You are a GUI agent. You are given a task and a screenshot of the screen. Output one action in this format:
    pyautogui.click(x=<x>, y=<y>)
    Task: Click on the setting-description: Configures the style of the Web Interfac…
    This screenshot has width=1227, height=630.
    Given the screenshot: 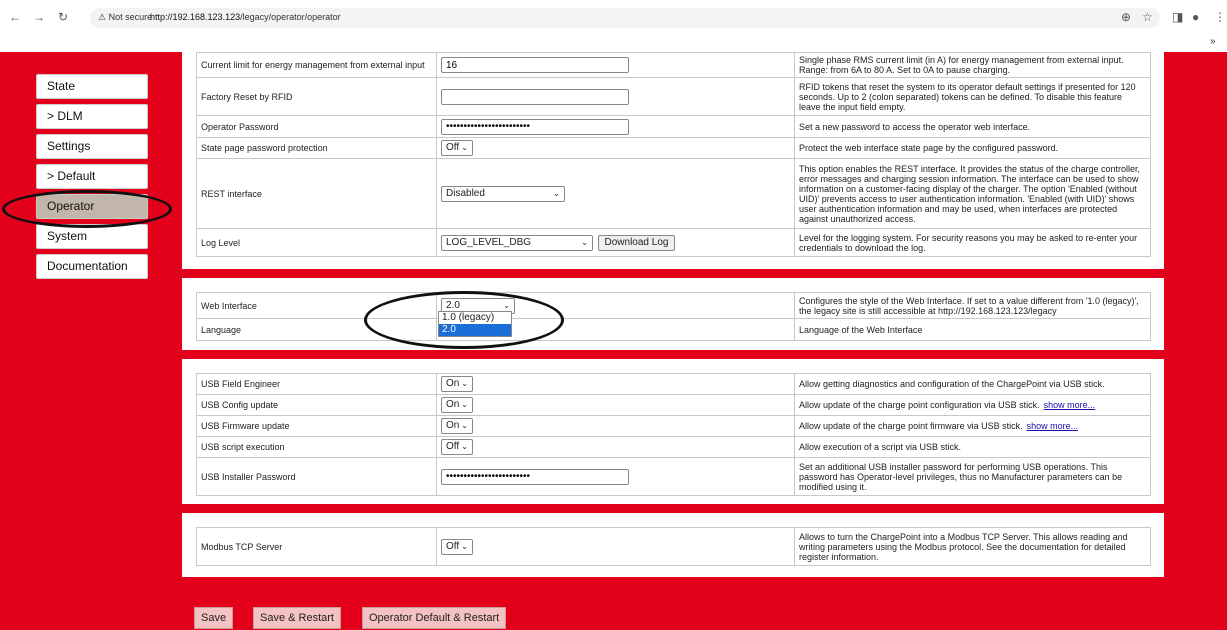 What is the action you would take?
    pyautogui.click(x=972, y=305)
    